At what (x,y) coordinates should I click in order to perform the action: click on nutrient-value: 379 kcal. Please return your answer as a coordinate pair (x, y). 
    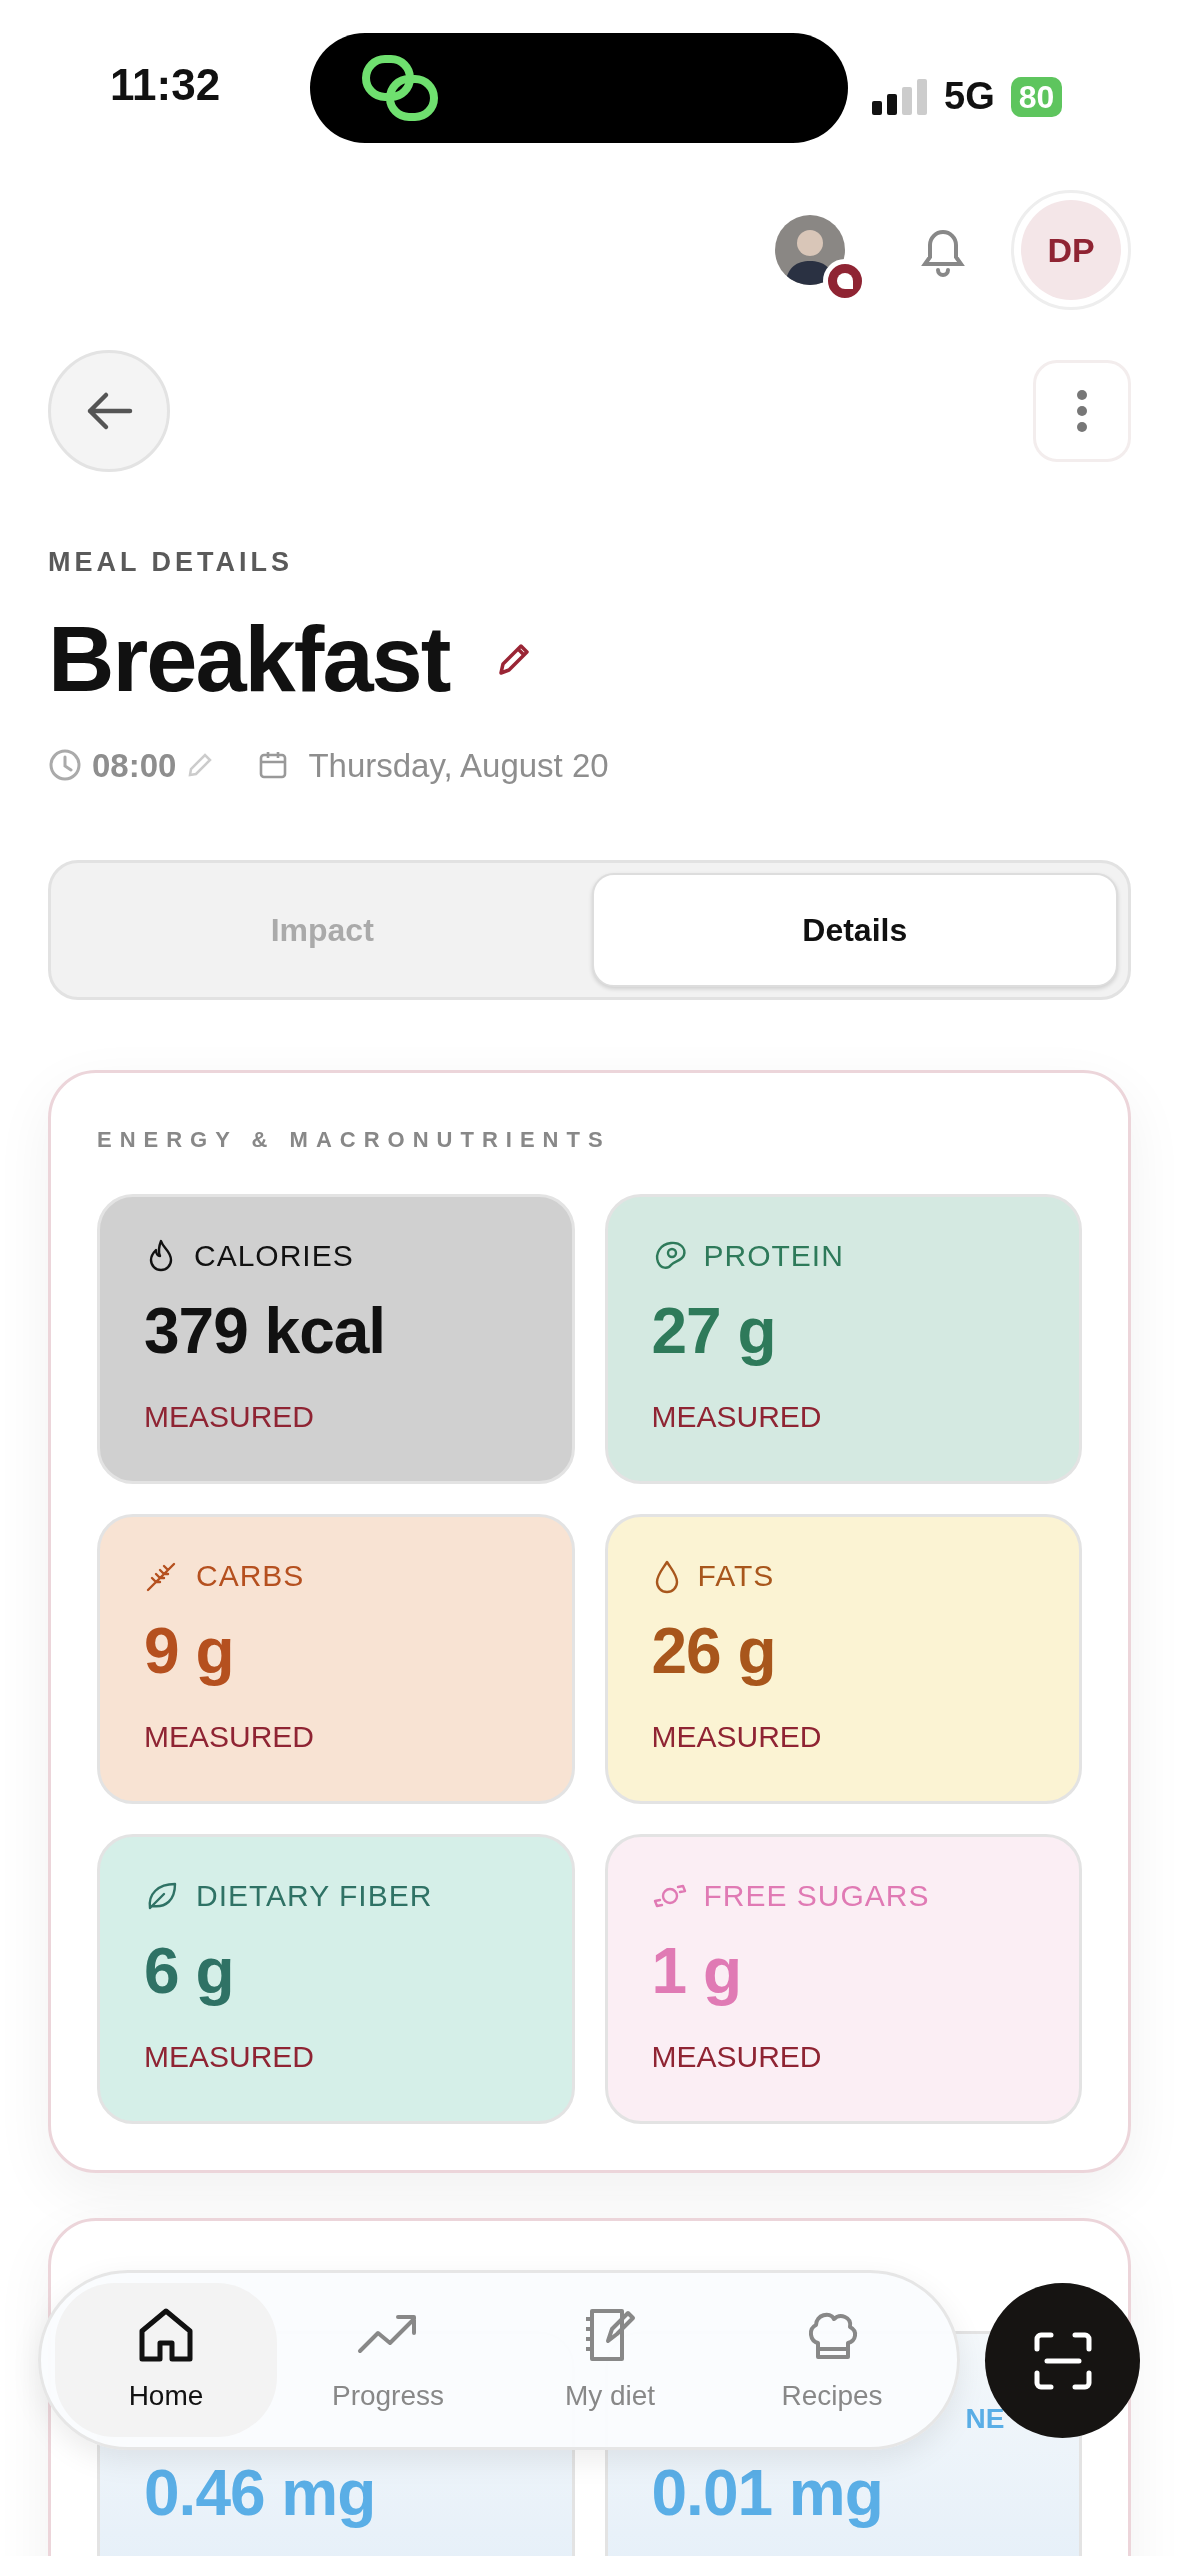
    Looking at the image, I should click on (265, 1331).